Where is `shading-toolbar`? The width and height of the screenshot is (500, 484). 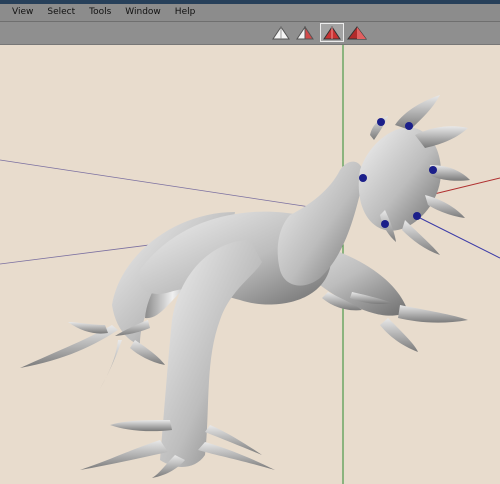
shading-toolbar is located at coordinates (250, 33).